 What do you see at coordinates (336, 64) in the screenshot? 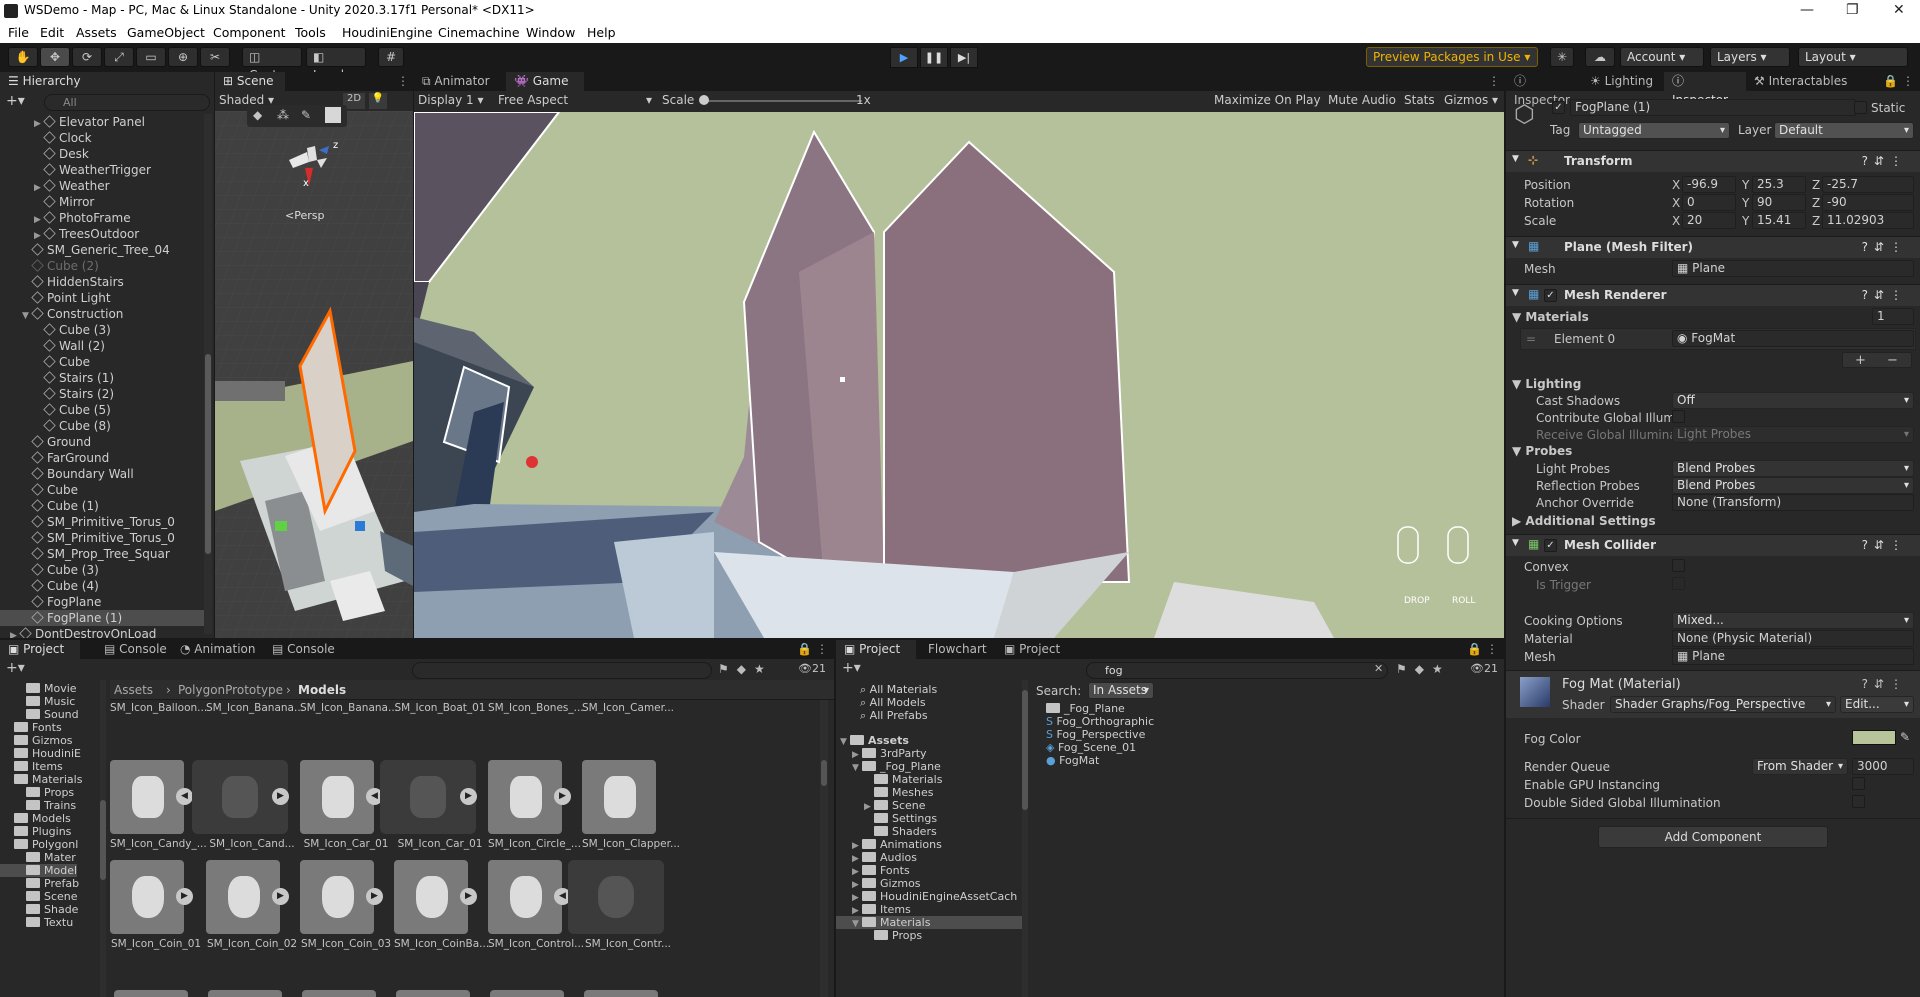
I see `pivot-local-button: ◧ Local` at bounding box center [336, 64].